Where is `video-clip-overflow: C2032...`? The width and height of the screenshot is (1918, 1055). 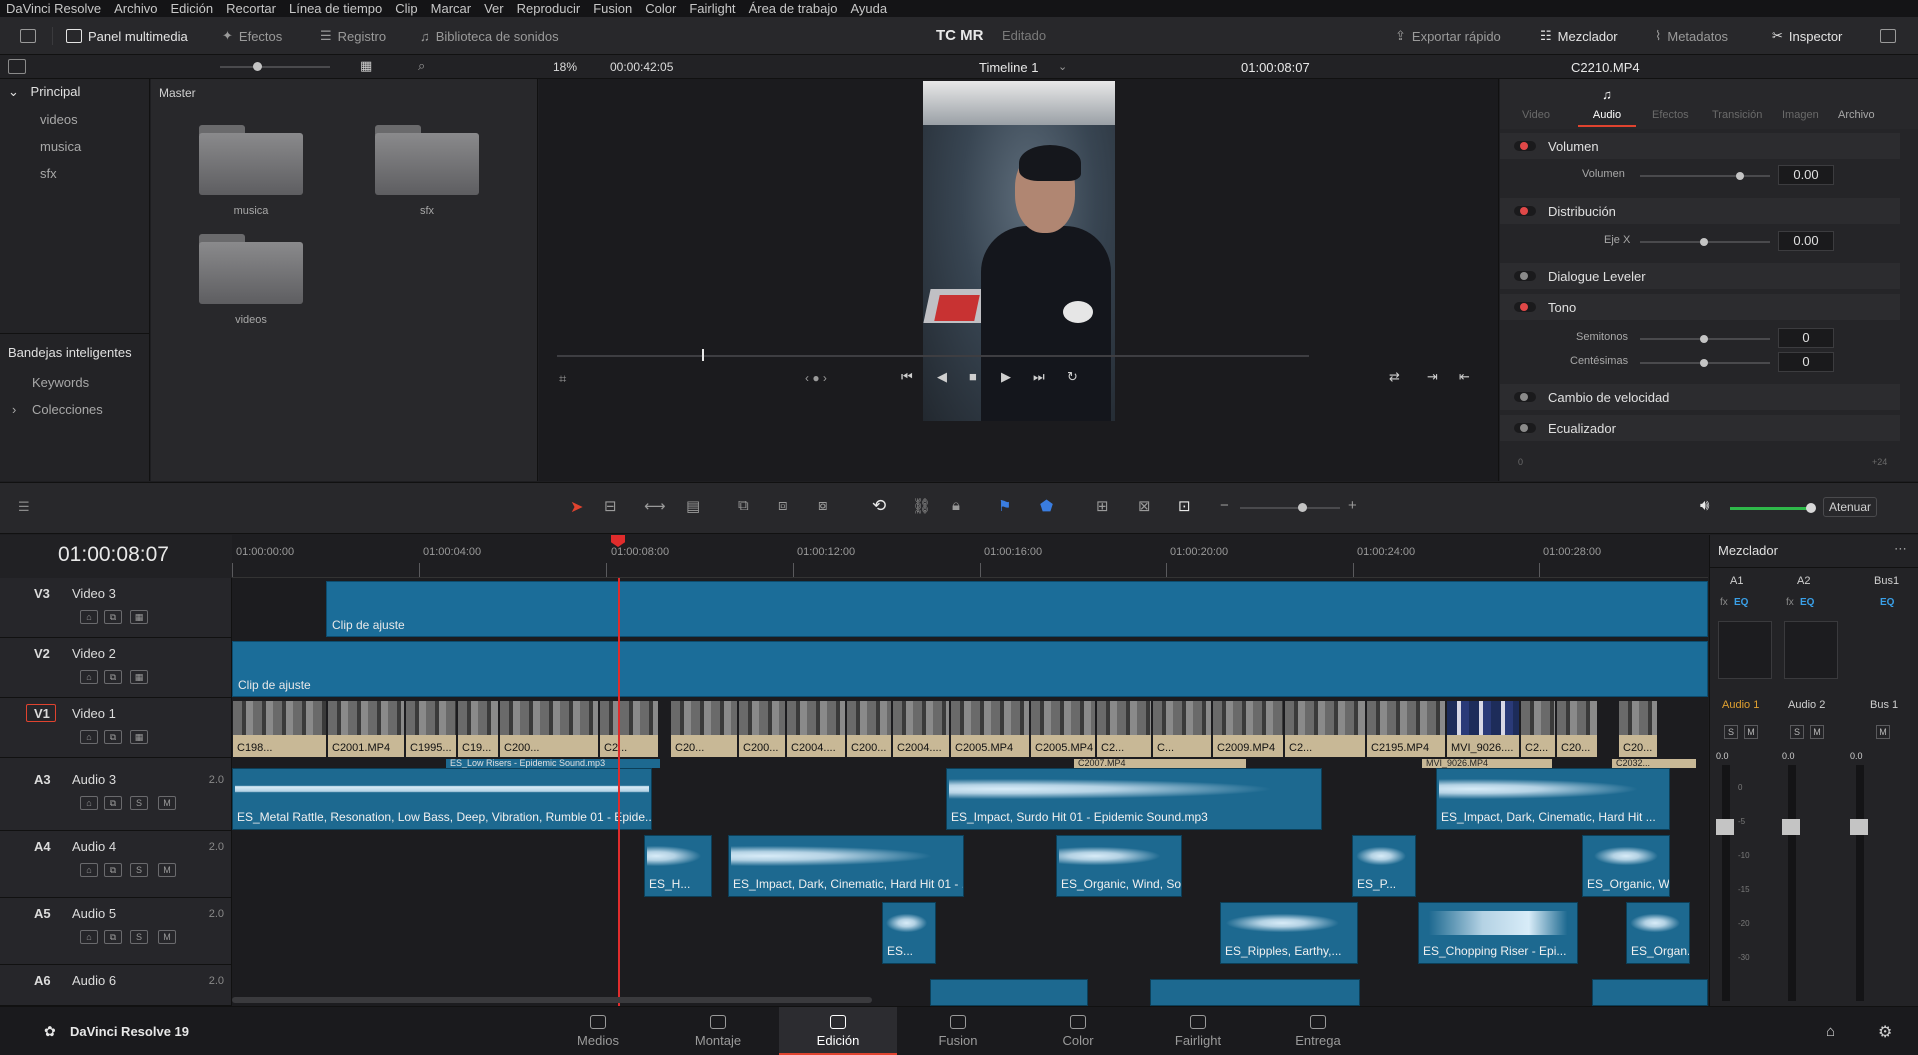 video-clip-overflow: C2032... is located at coordinates (1654, 763).